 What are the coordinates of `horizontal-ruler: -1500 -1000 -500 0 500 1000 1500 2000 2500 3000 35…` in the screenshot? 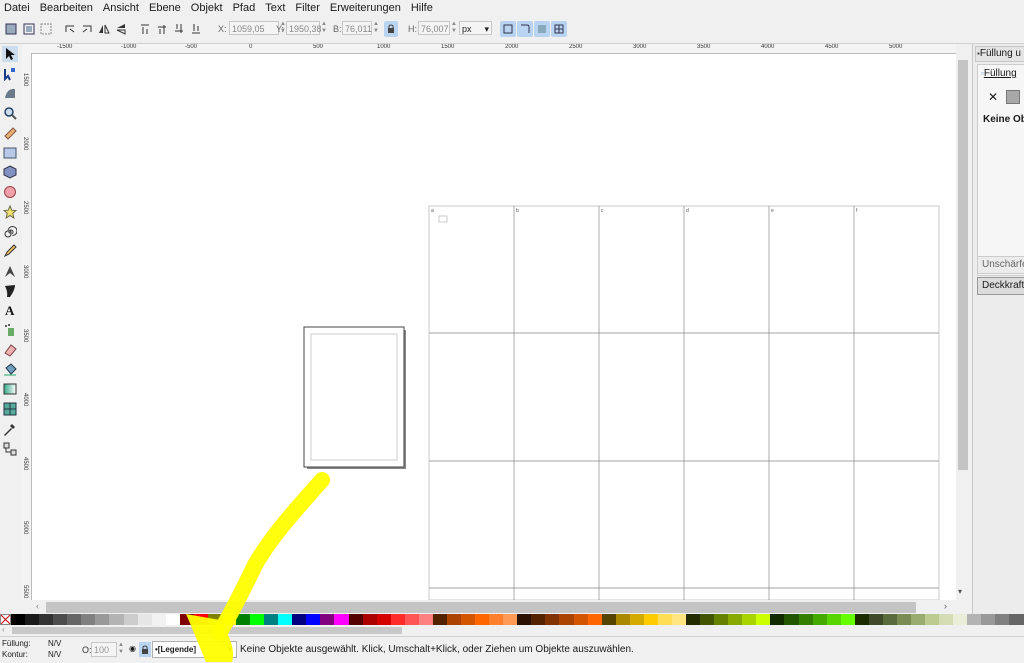 It's located at (489, 49).